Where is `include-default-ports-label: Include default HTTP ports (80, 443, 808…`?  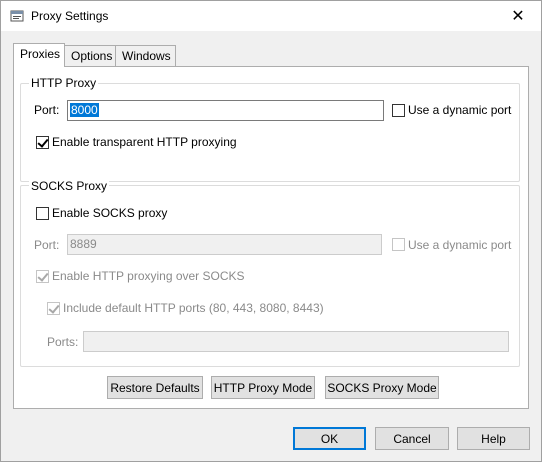 include-default-ports-label: Include default HTTP ports (80, 443, 808… is located at coordinates (193, 308).